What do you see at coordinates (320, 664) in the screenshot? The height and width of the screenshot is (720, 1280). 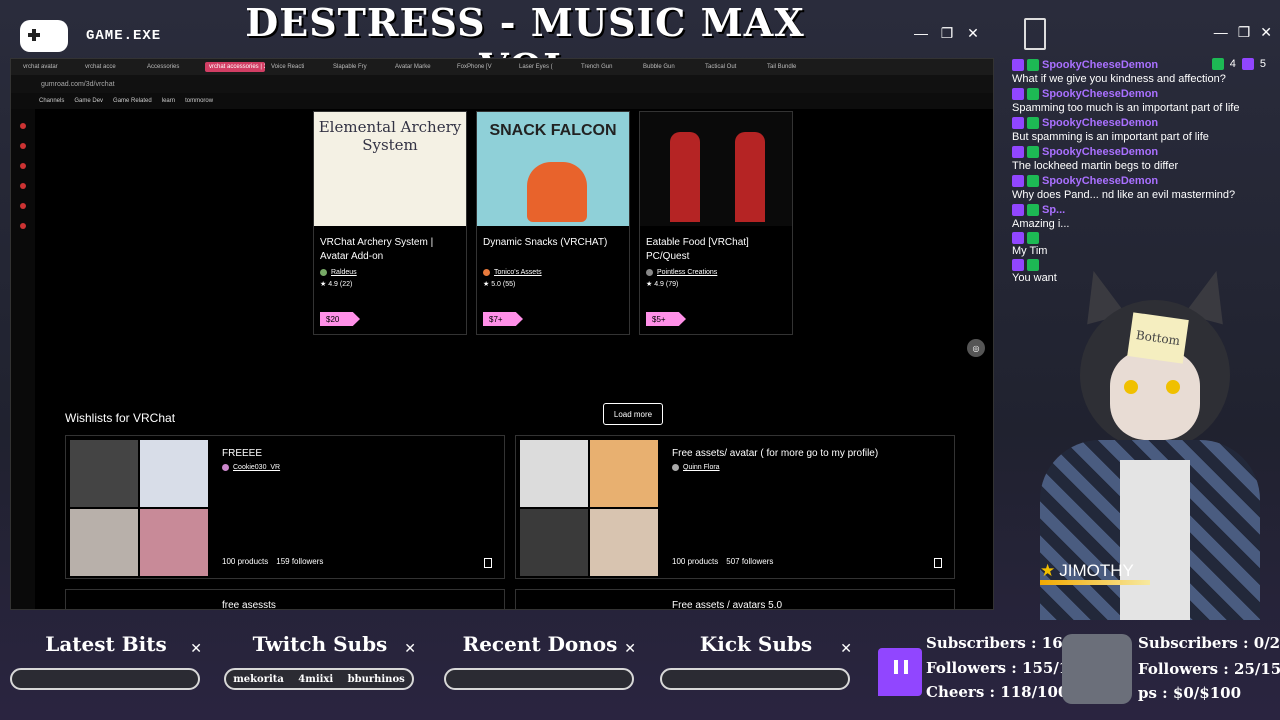 I see `twitch-subs-panel: Twitch Subs ✕ mekorita 4miixi bburhinos` at bounding box center [320, 664].